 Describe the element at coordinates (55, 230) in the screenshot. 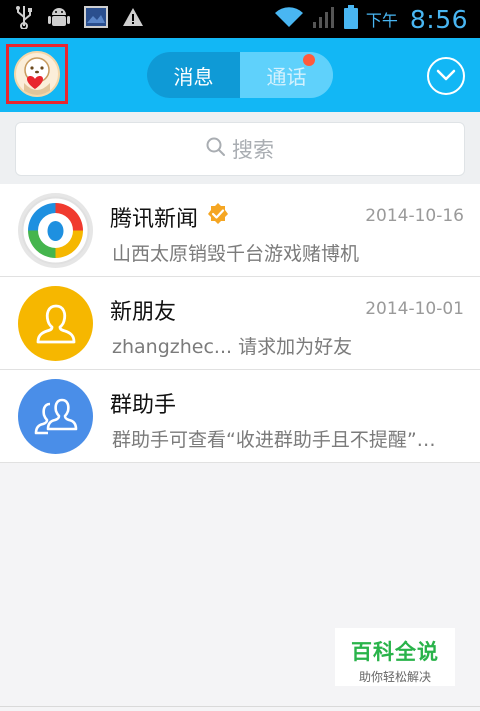

I see `tencent-news-icon` at that location.